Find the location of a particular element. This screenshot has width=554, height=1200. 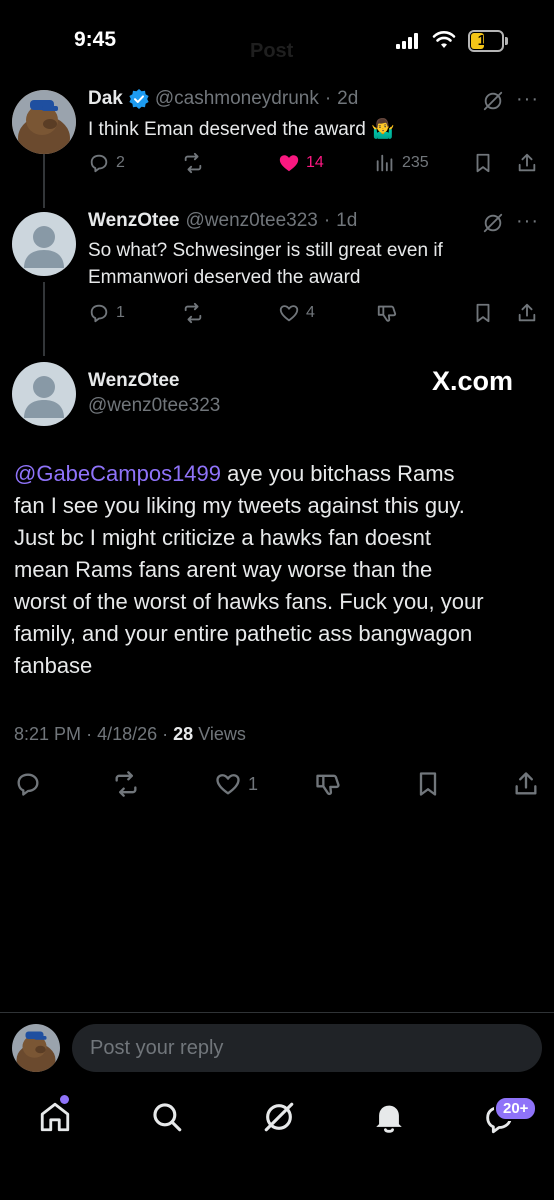

like-button: 1 is located at coordinates (236, 784).